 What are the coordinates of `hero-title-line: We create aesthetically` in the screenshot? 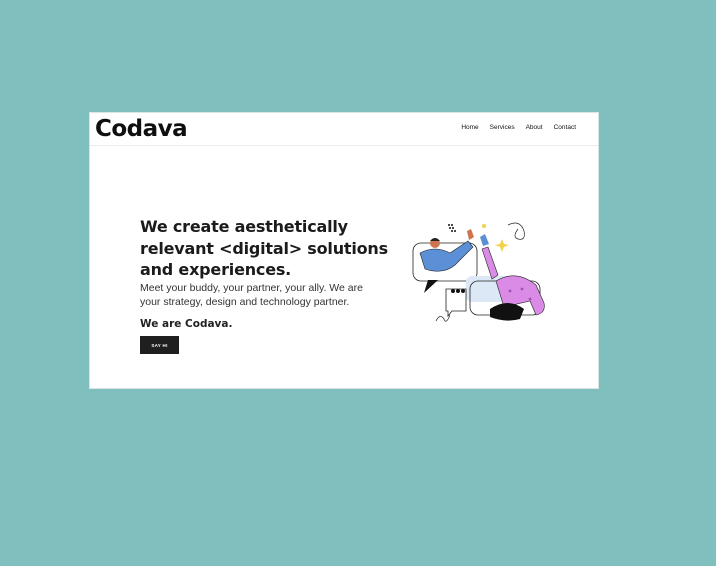 It's located at (244, 226).